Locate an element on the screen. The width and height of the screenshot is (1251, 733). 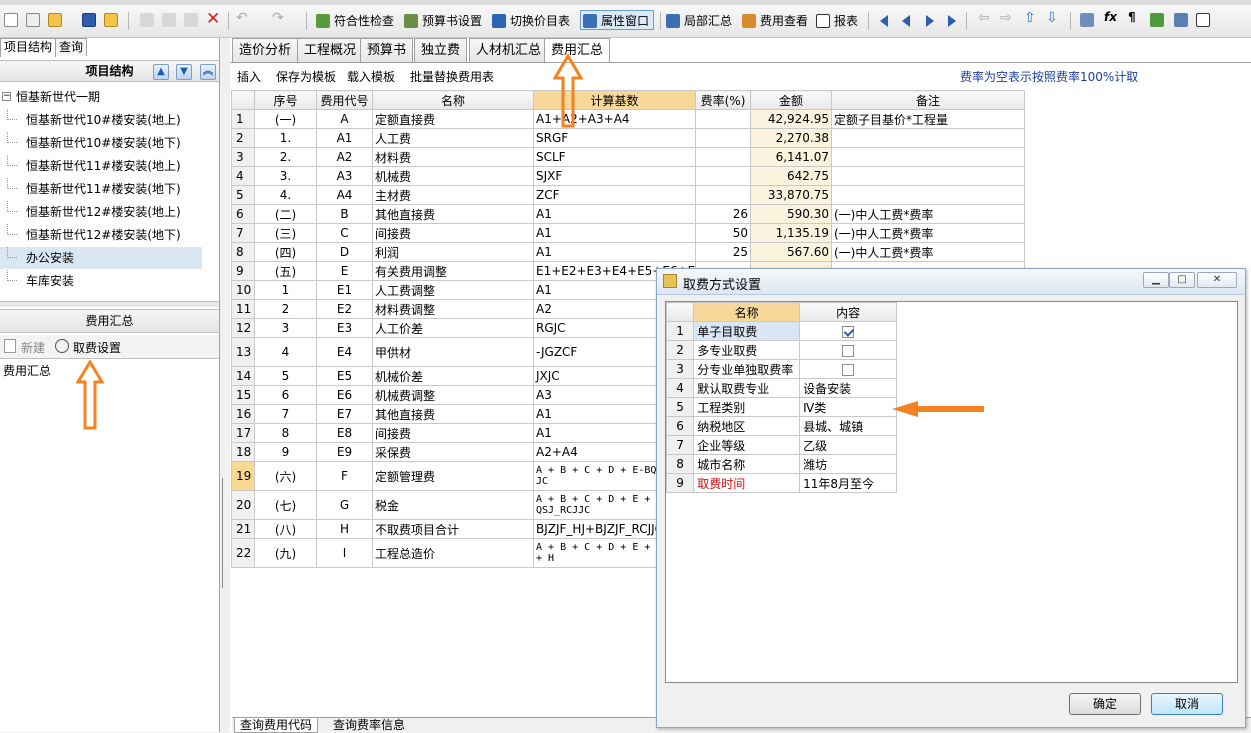
tab-query-fee-code: 查询费用代码 is located at coordinates (276, 725).